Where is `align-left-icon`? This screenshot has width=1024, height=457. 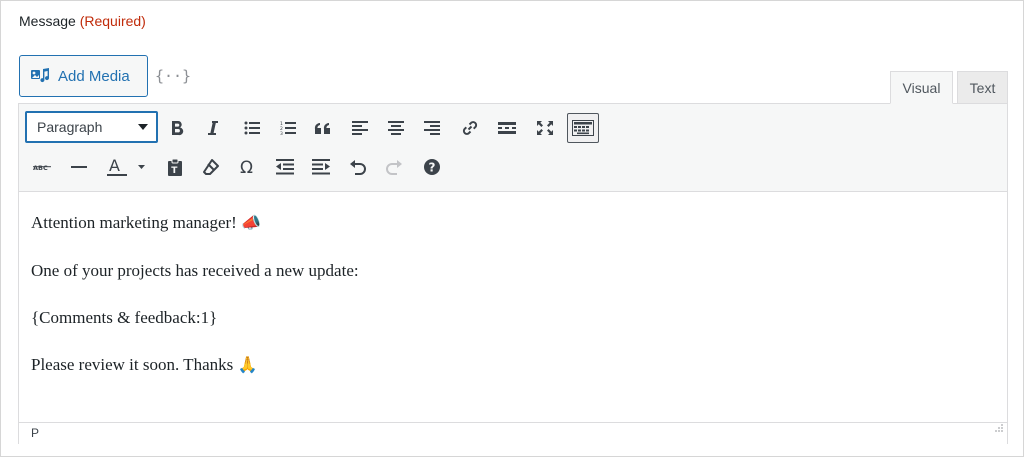
align-left-icon is located at coordinates (360, 128).